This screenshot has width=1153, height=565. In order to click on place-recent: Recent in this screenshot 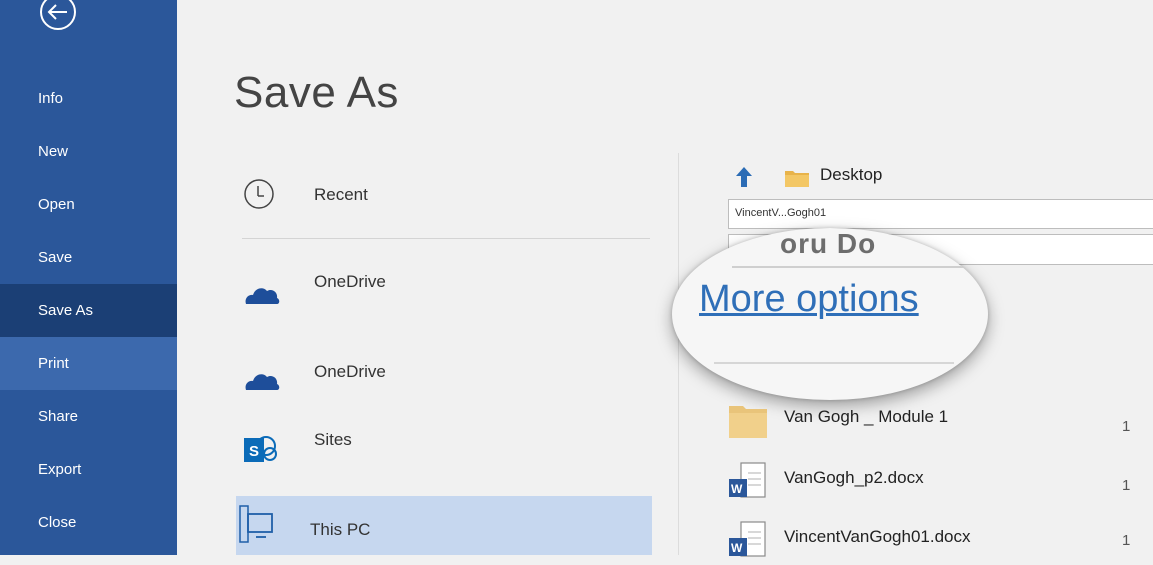, I will do `click(445, 195)`.